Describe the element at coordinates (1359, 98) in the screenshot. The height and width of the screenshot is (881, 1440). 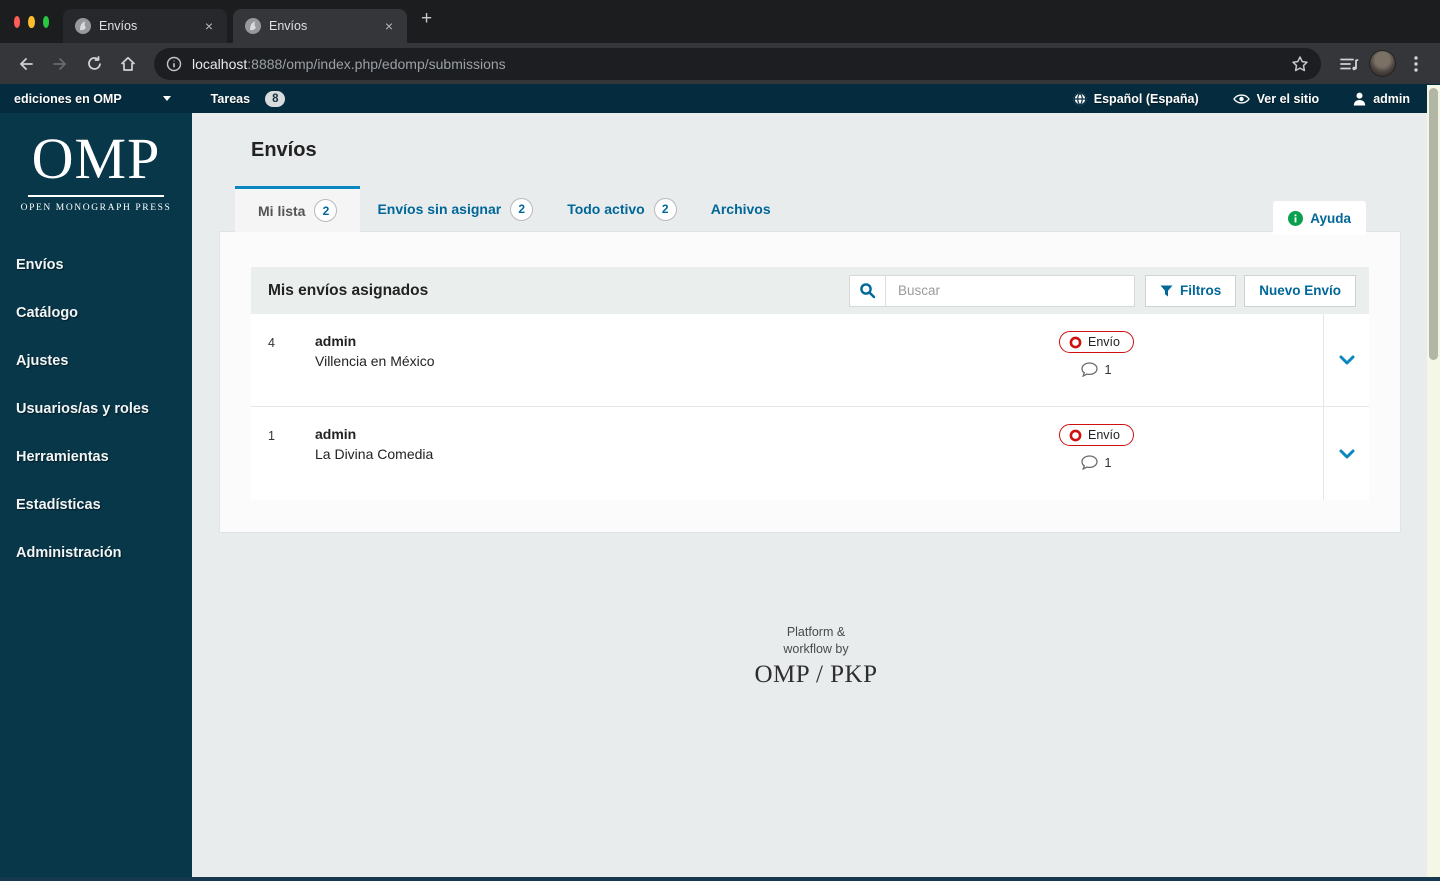
I see `user-icon` at that location.